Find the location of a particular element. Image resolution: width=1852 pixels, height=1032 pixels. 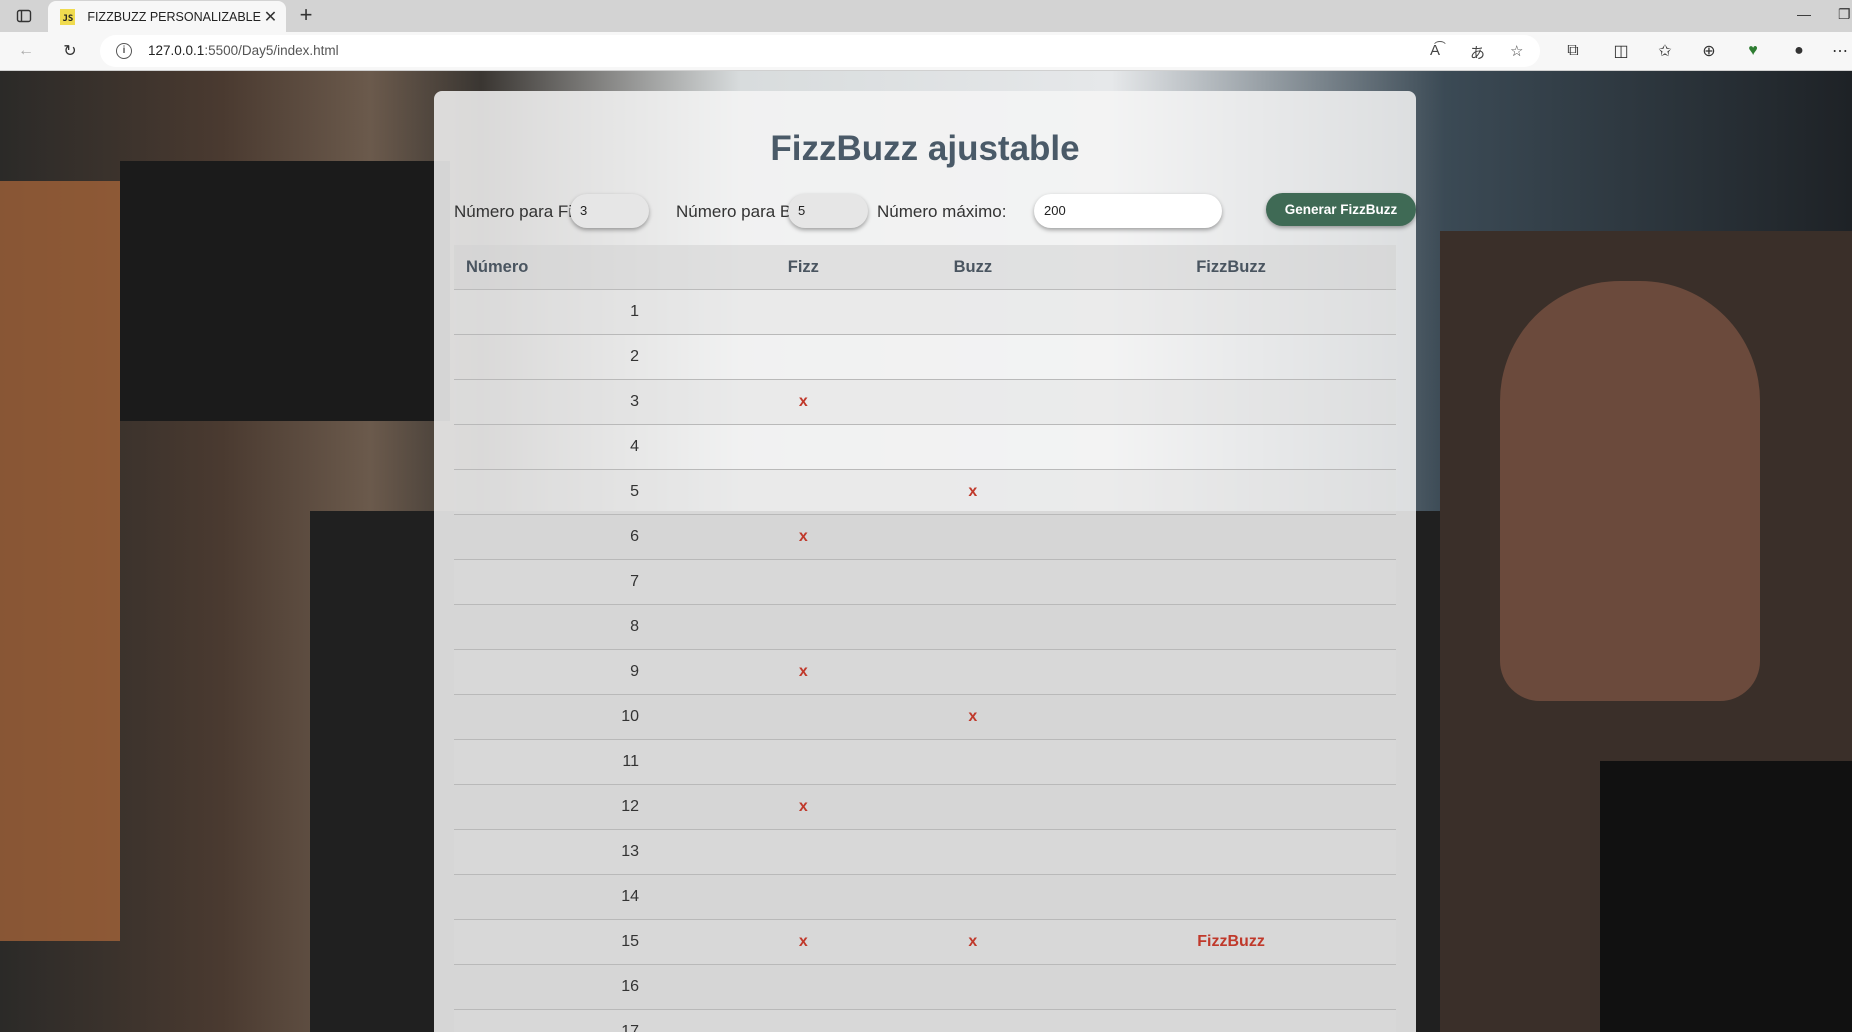

buzz-mark: x is located at coordinates (973, 716).